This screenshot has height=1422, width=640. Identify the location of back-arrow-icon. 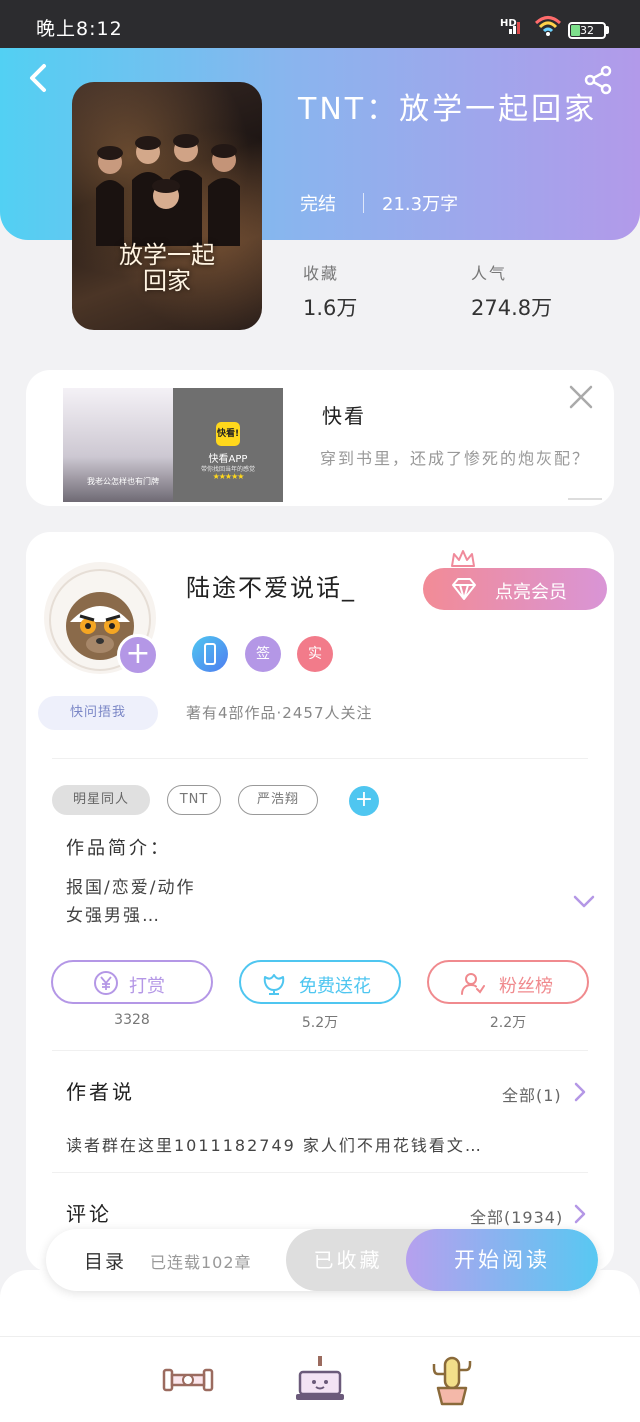
(38, 78).